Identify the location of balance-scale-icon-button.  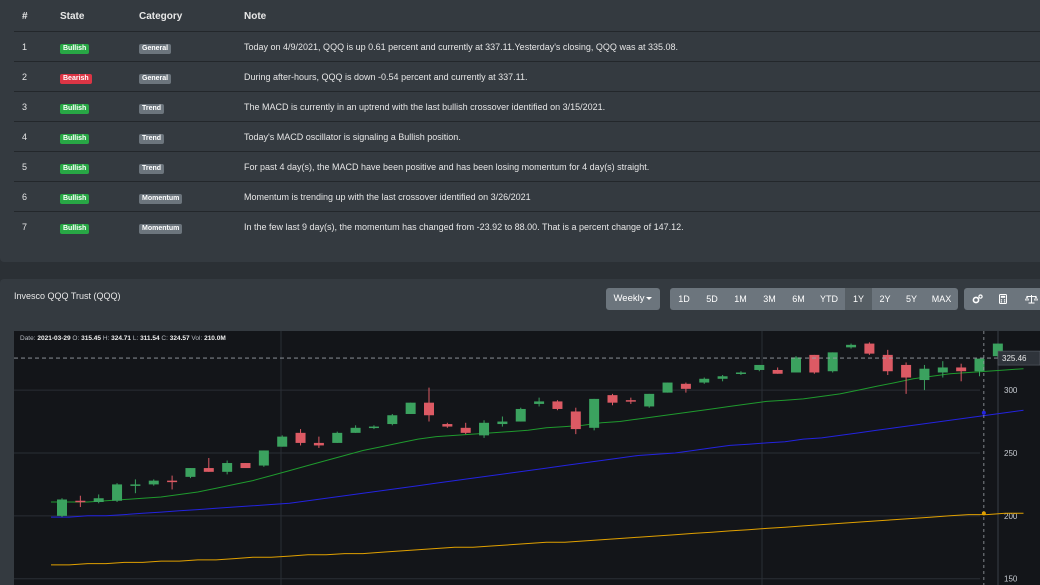
(1028, 299).